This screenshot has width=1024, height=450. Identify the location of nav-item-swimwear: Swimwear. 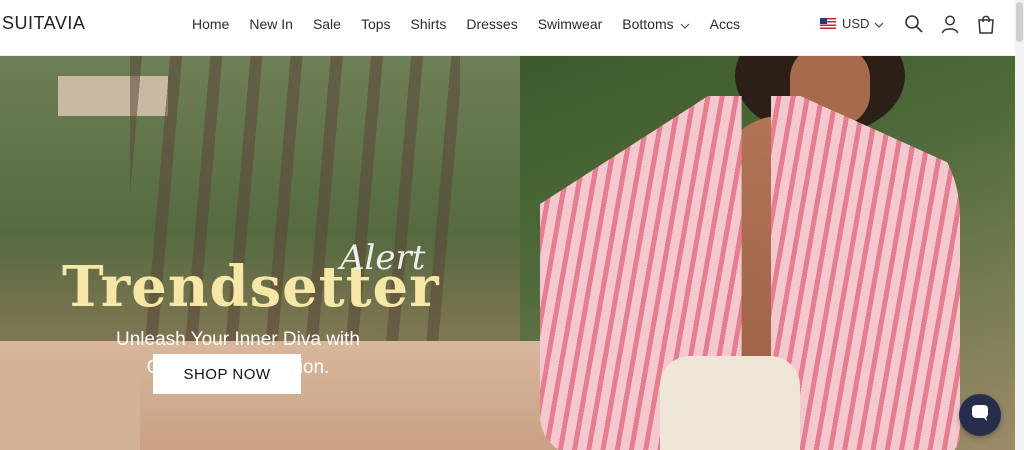
(570, 24).